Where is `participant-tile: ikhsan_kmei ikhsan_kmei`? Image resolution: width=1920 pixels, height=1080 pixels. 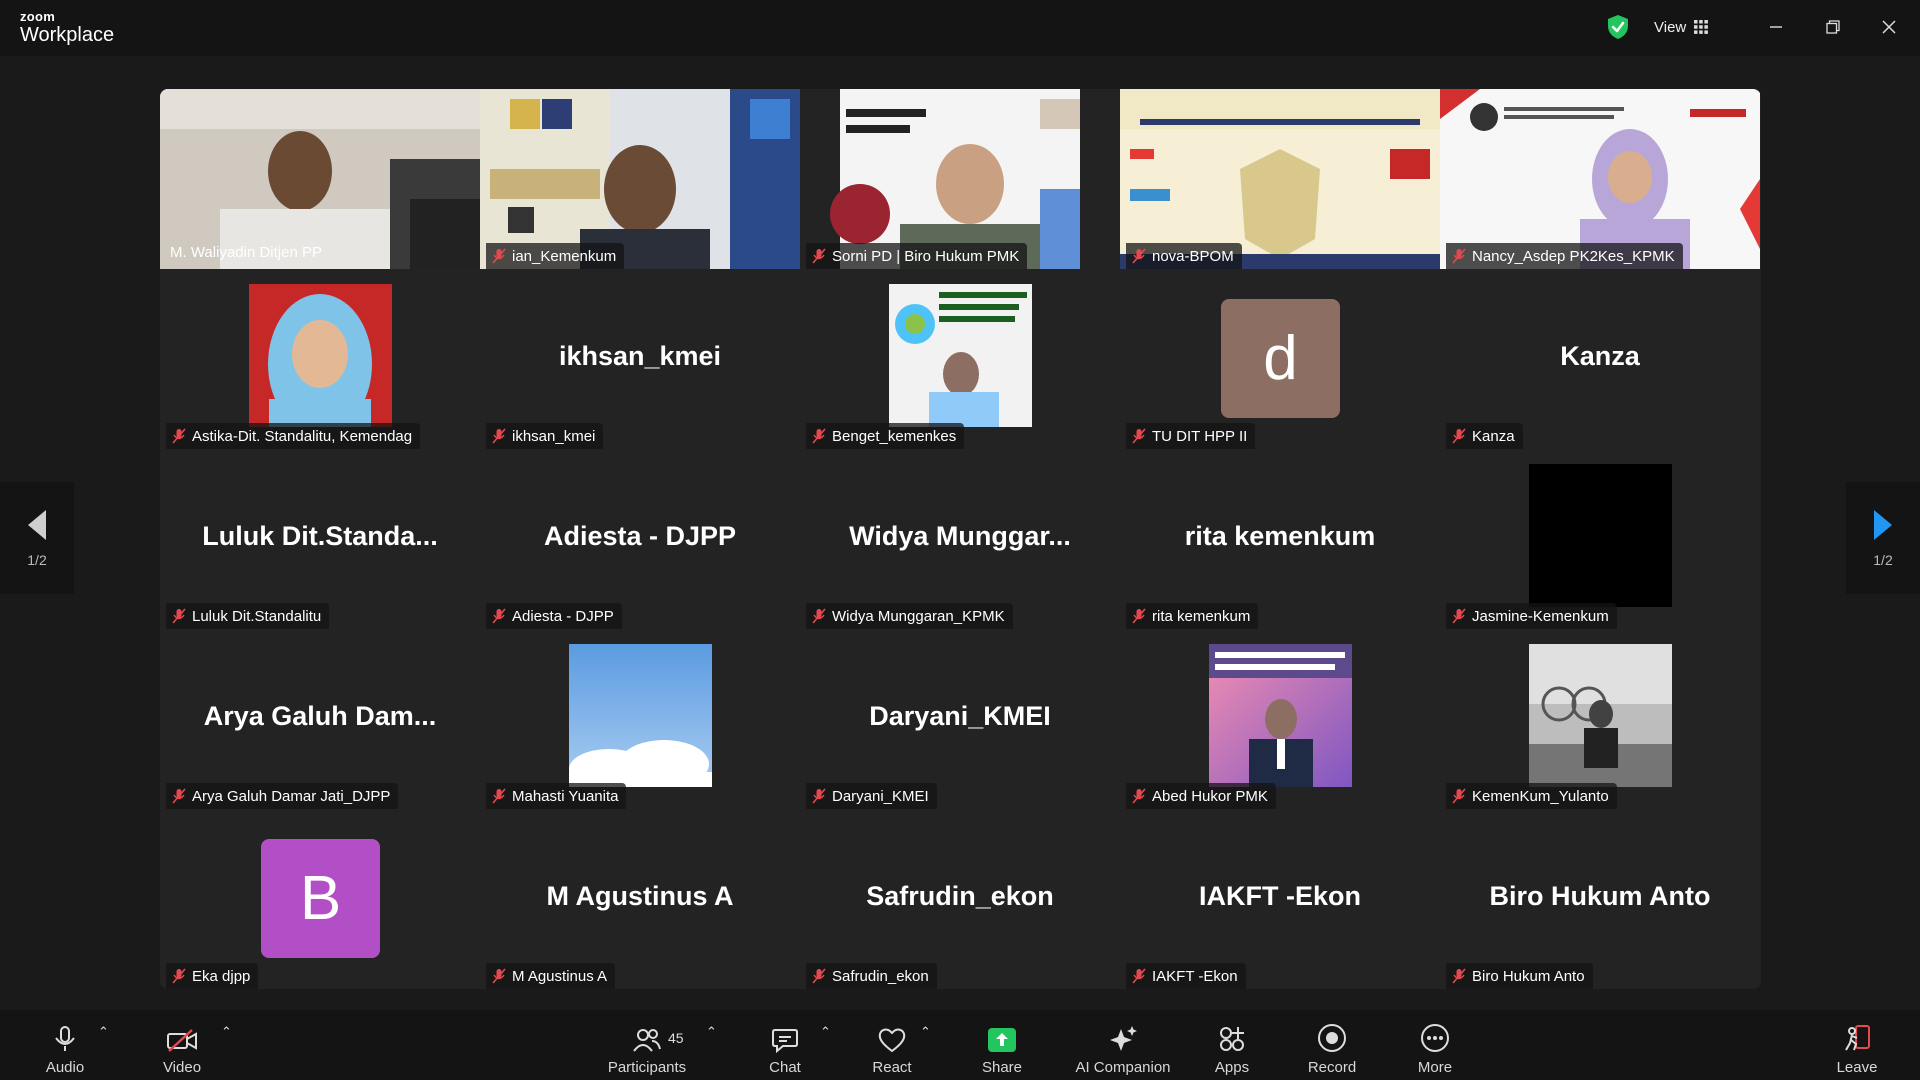
participant-tile: ikhsan_kmei ikhsan_kmei is located at coordinates (640, 359).